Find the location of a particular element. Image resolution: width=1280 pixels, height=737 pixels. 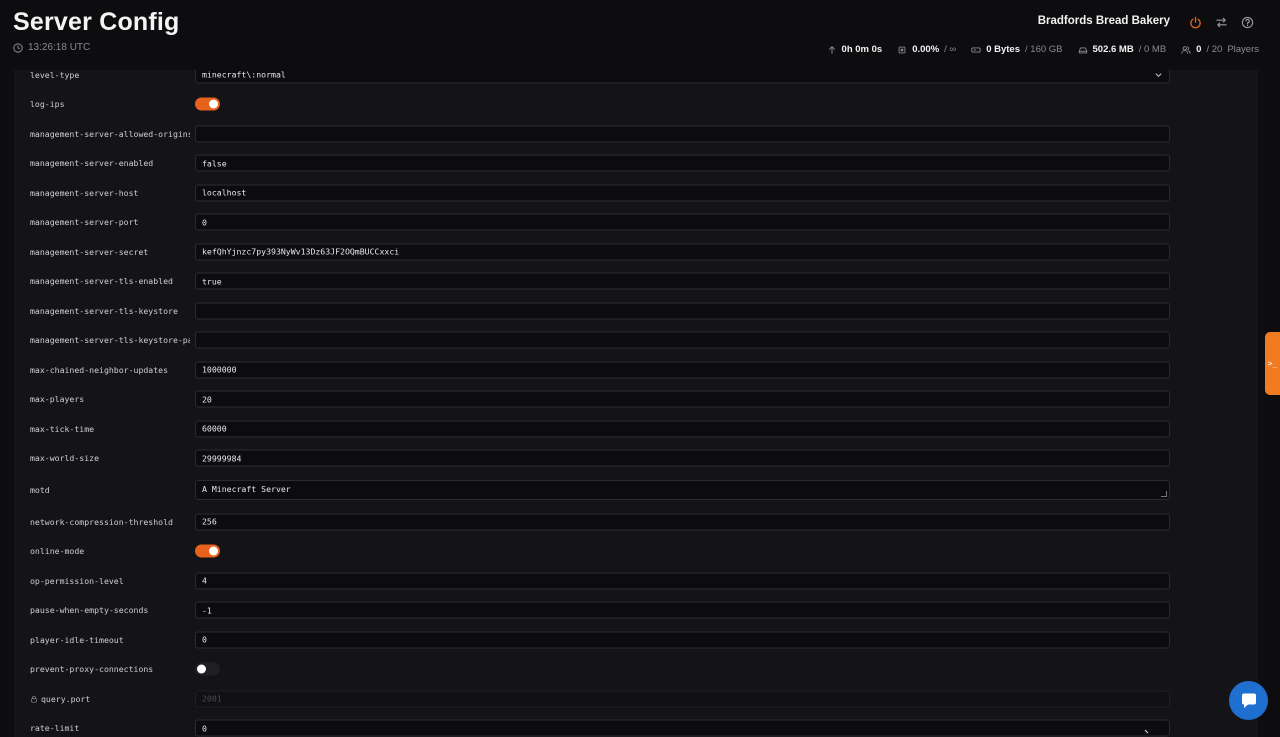

players-stat: 0 / 20 Players is located at coordinates (1220, 49).